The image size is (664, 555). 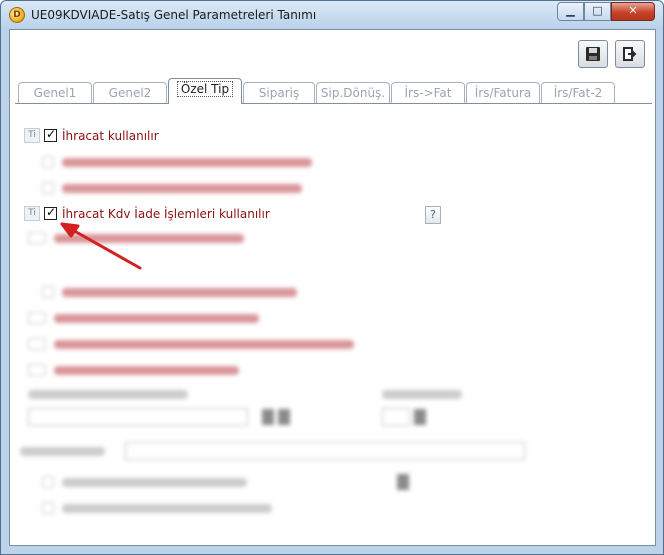 I want to click on tab-siparis: Sipariş, so click(x=279, y=93).